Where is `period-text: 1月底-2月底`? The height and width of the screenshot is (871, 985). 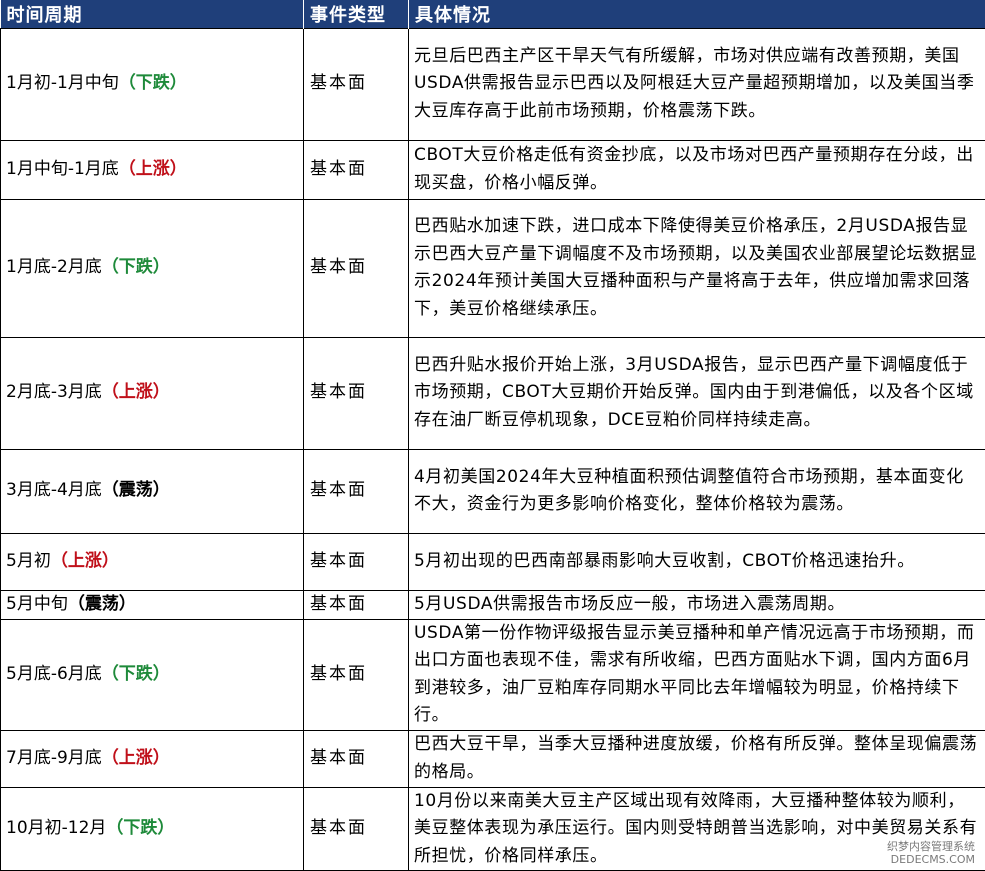
period-text: 1月底-2月底 is located at coordinates (54, 267).